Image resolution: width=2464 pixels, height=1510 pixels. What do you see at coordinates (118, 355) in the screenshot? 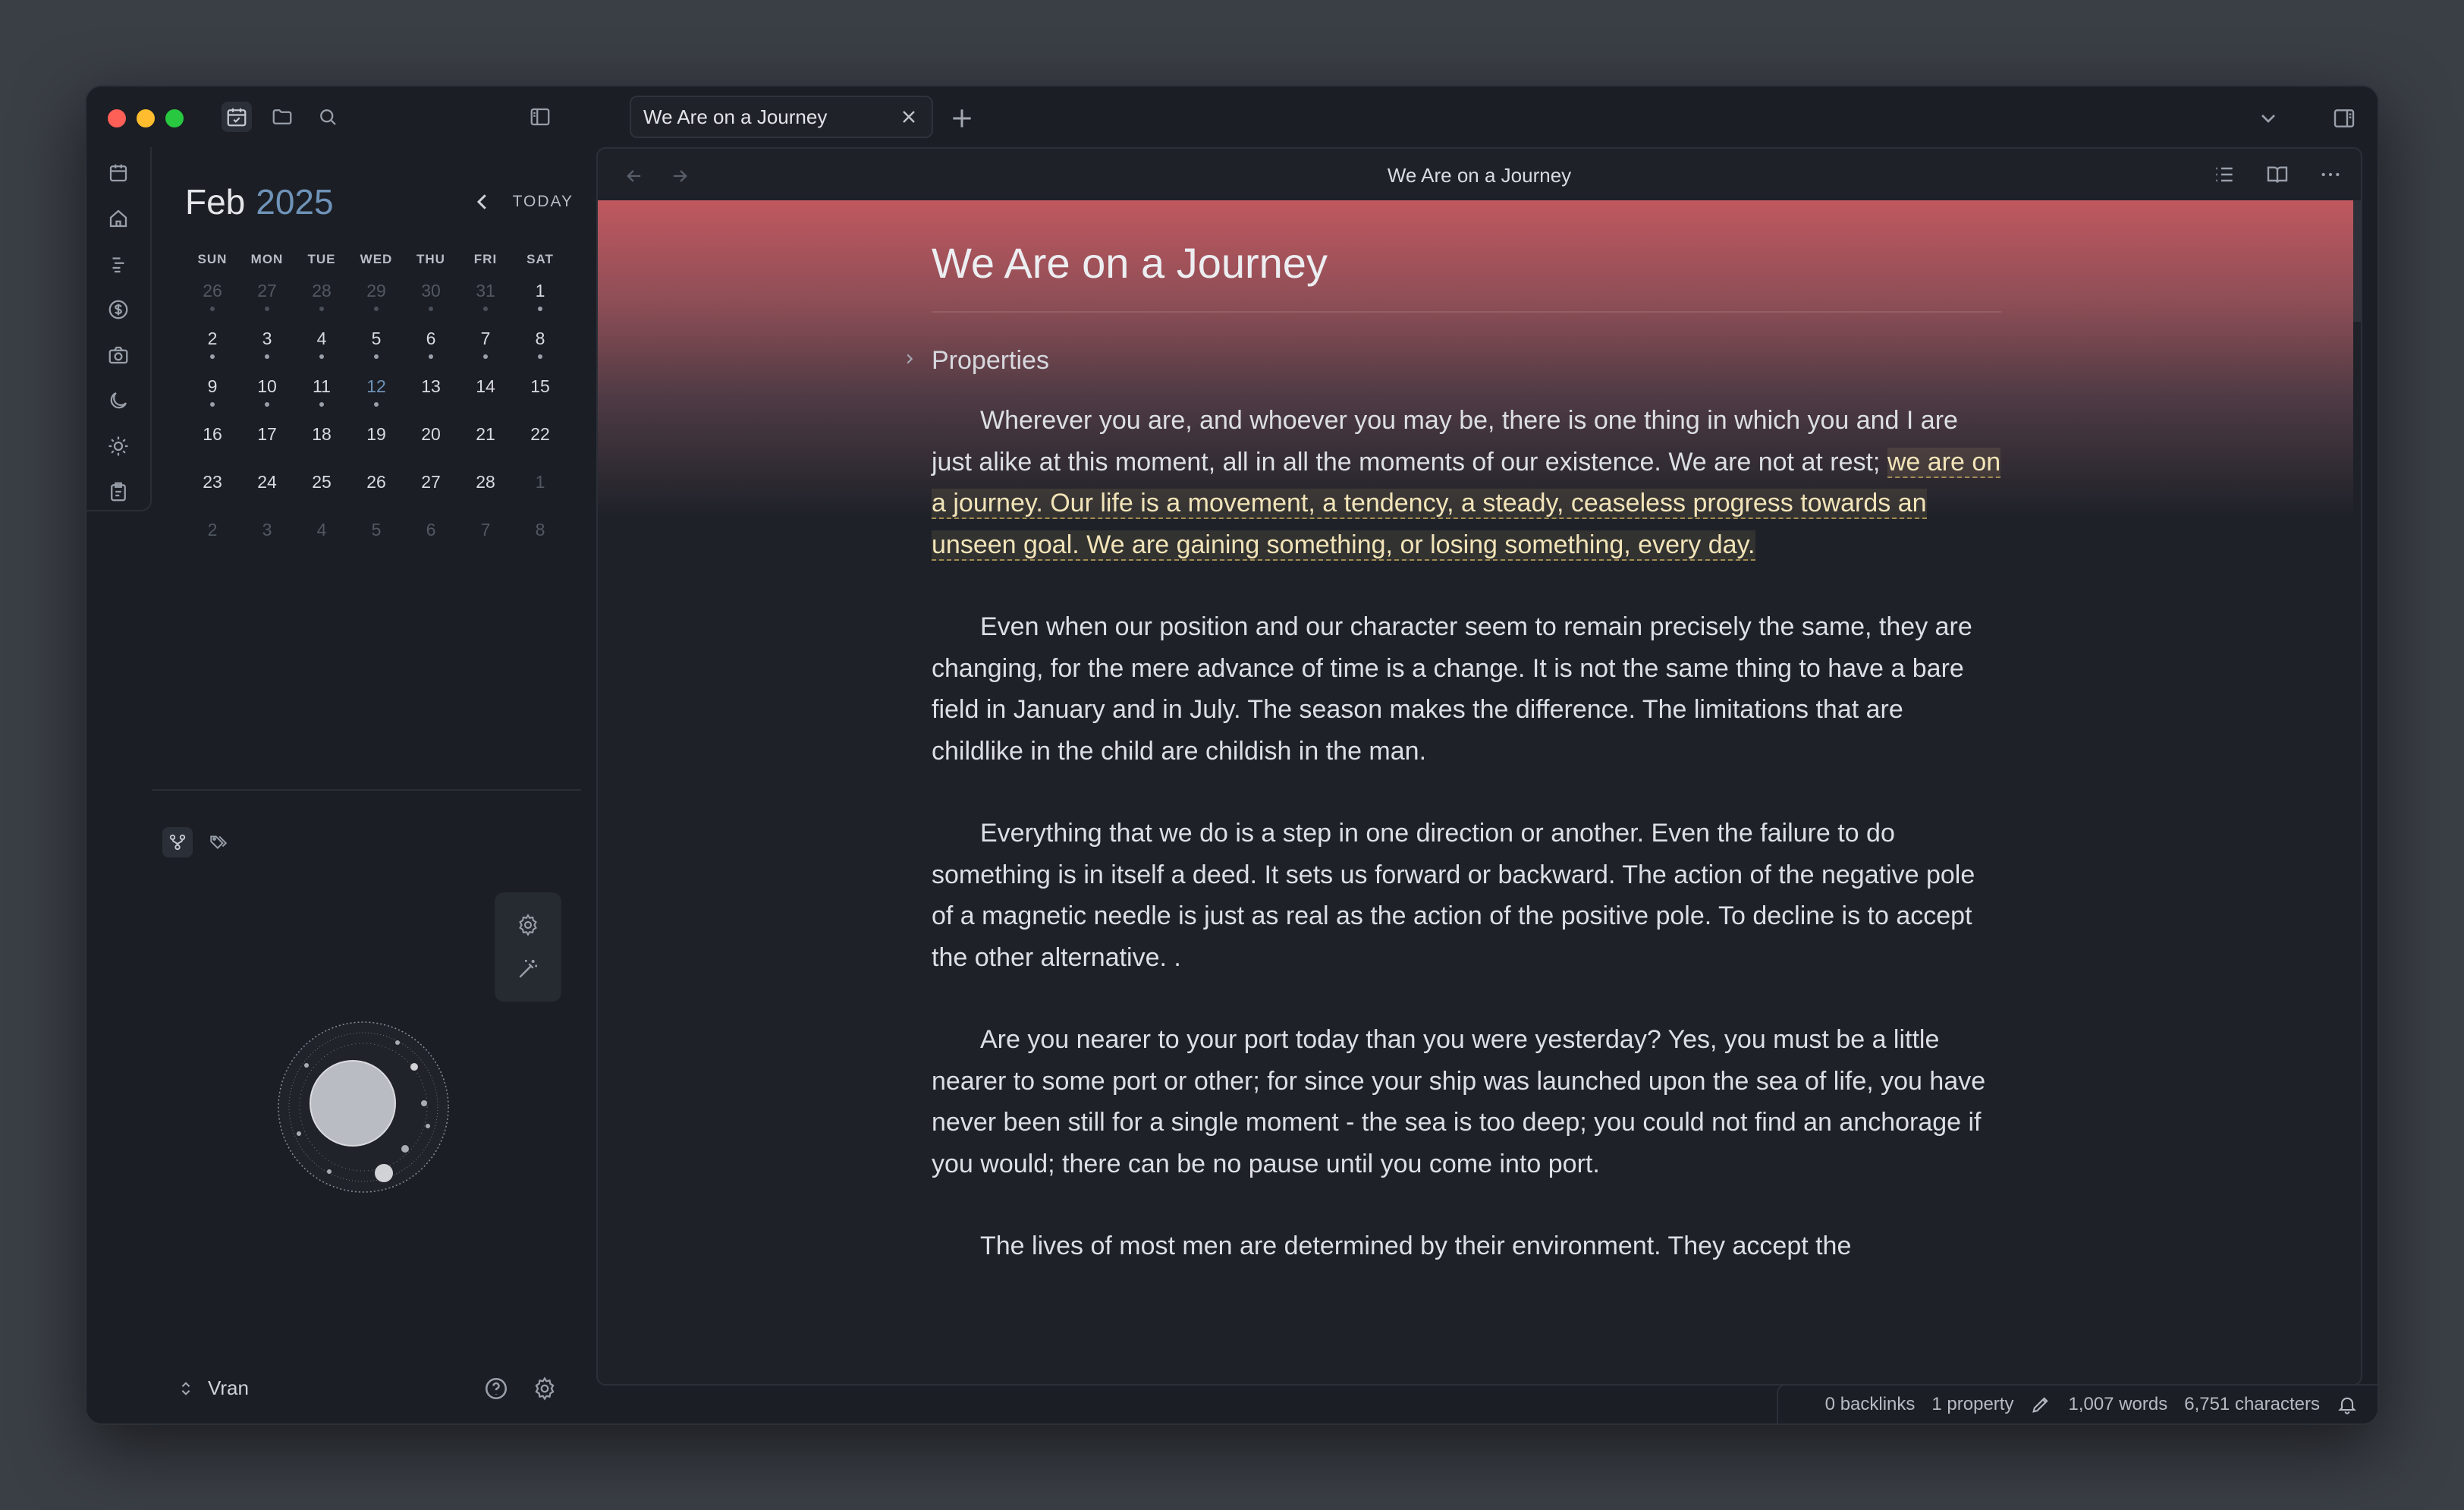
I see `ribbon-camera` at bounding box center [118, 355].